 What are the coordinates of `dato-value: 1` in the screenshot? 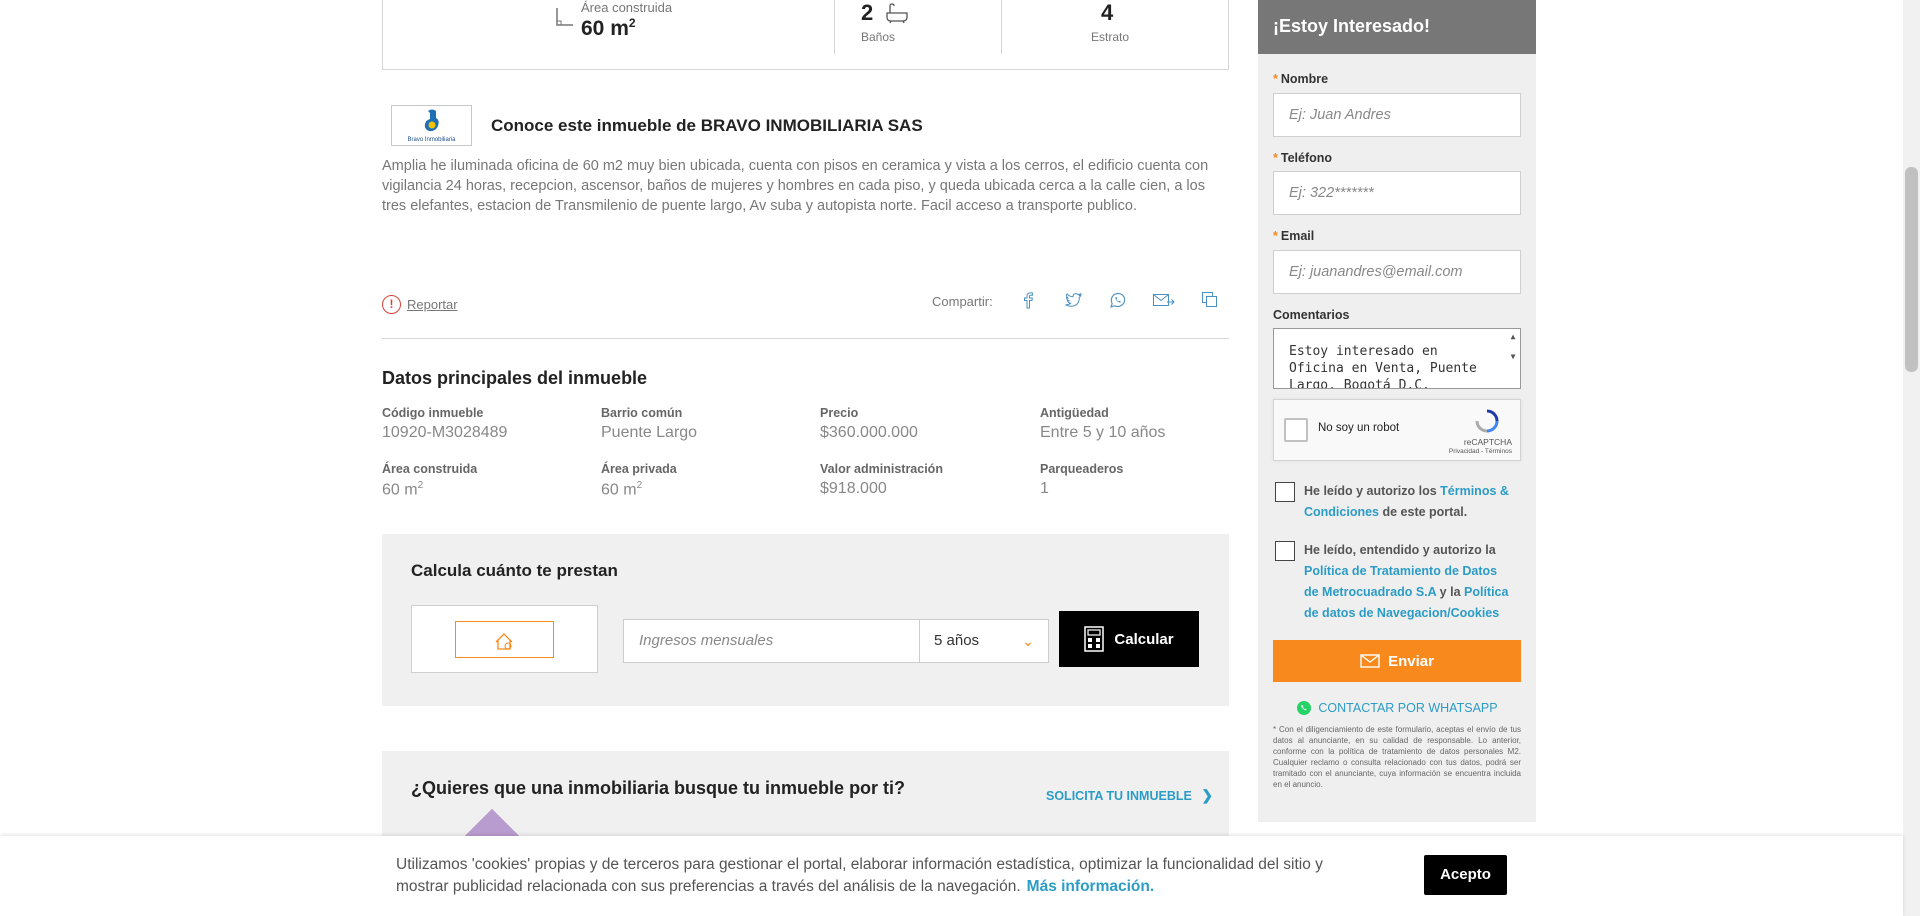 It's located at (1044, 488).